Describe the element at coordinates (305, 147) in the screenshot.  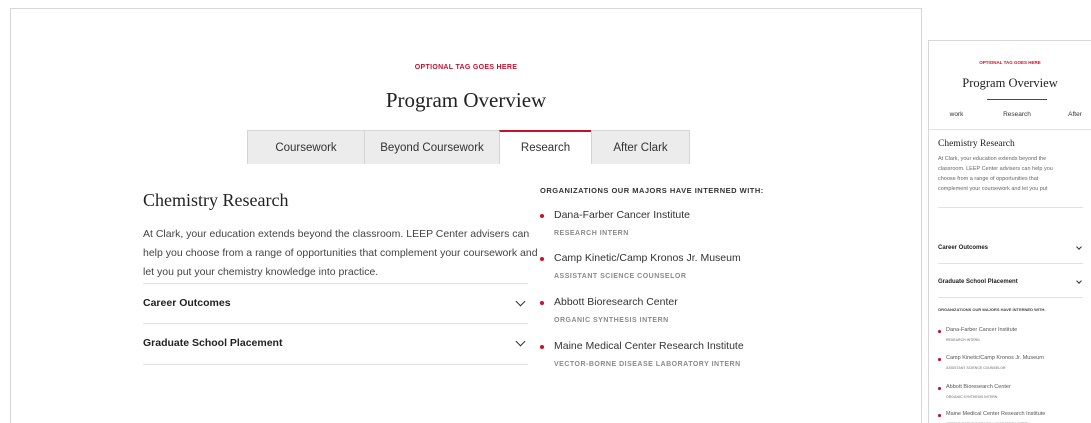
I see `tab-coursework: Coursework` at that location.